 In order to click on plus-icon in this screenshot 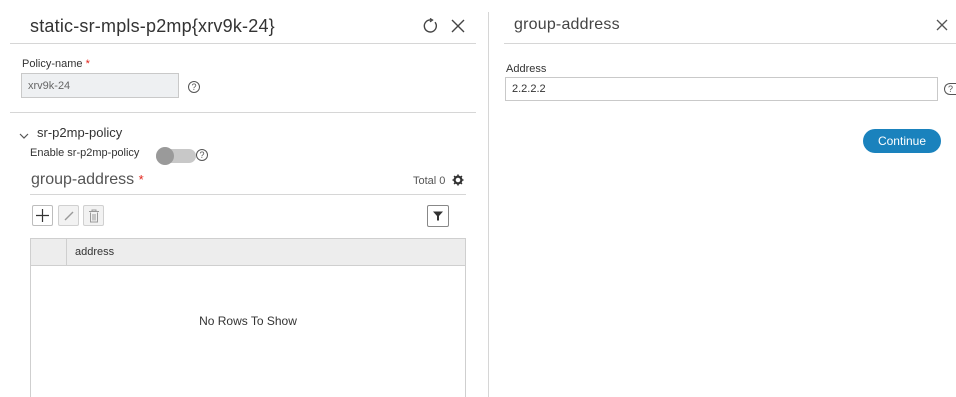, I will do `click(42, 215)`.